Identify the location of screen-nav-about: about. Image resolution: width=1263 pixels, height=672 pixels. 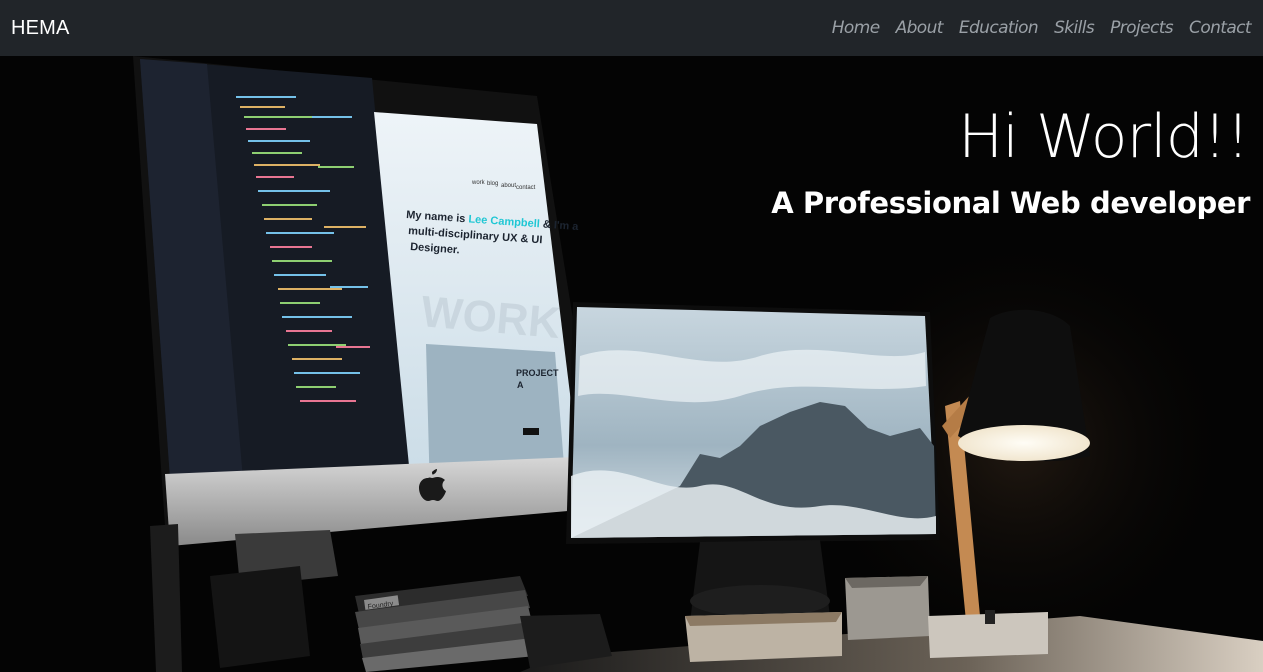
(508, 186).